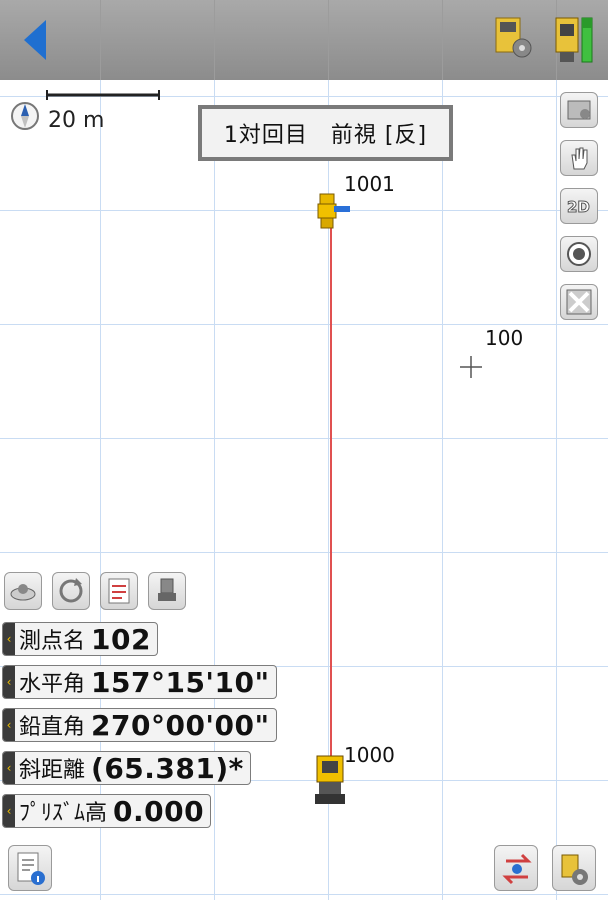 Image resolution: width=608 pixels, height=900 pixels. I want to click on checklist-button, so click(119, 591).